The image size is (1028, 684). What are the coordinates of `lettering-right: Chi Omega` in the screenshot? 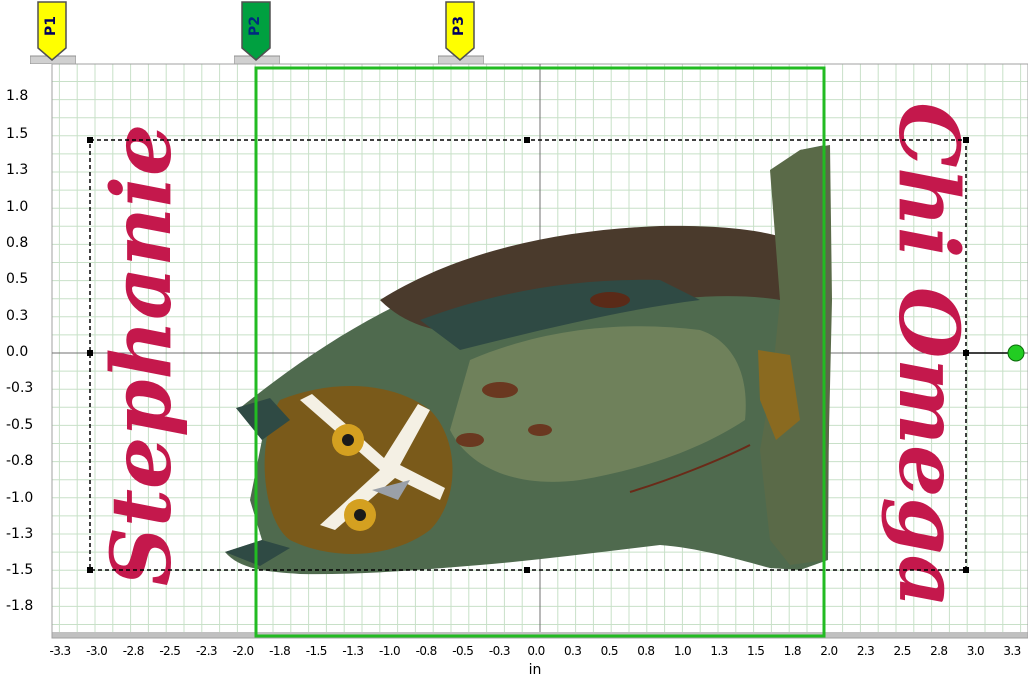 It's located at (928, 354).